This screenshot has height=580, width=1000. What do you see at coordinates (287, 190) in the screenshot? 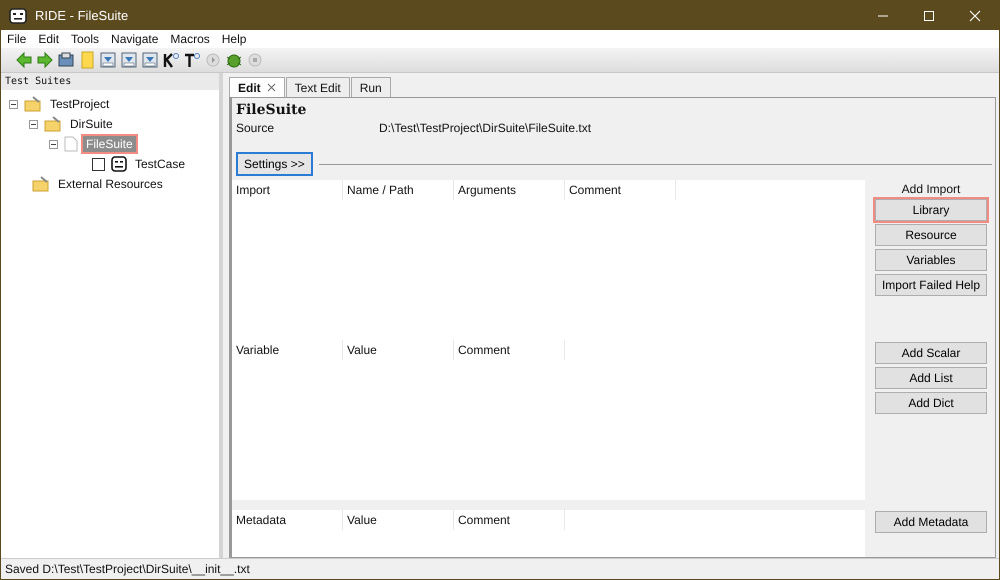
I see `column-header: Import` at bounding box center [287, 190].